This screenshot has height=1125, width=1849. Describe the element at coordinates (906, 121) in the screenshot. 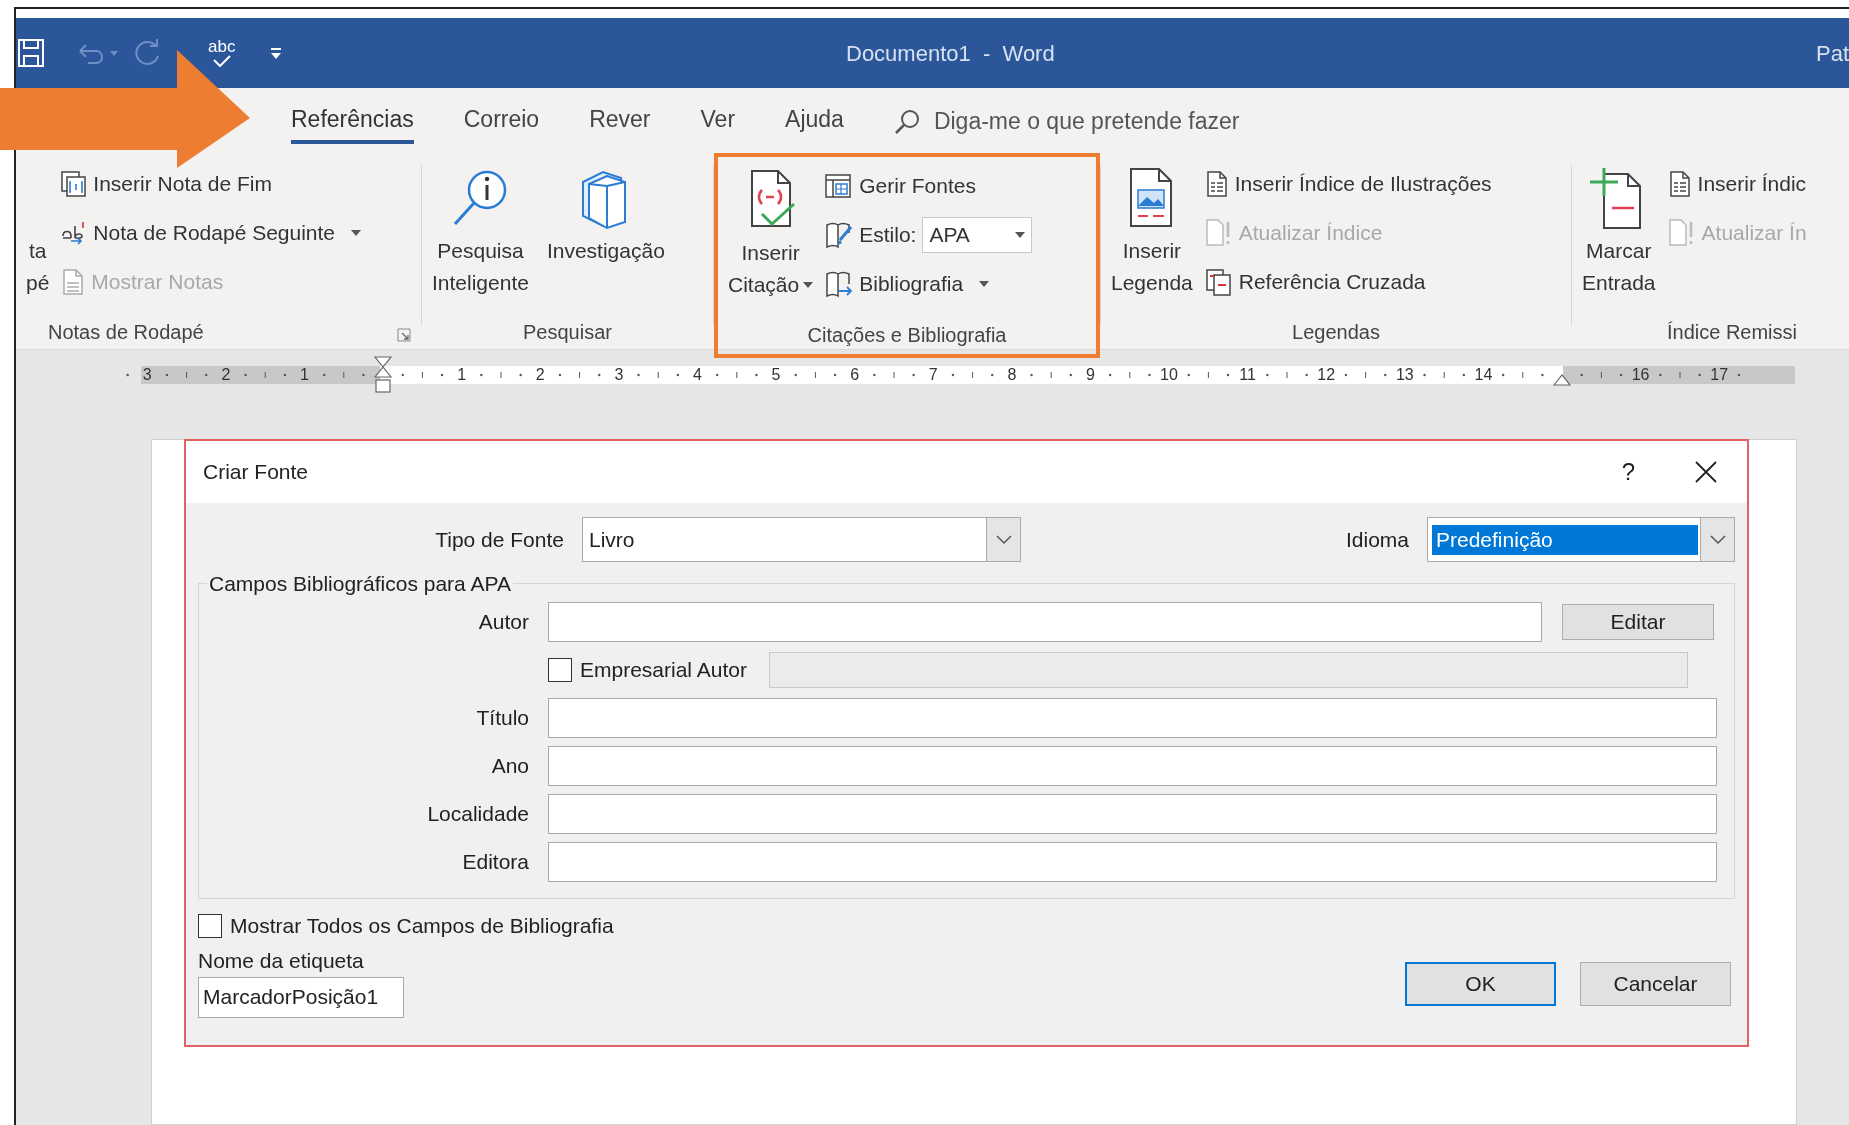

I see `search-icon` at that location.